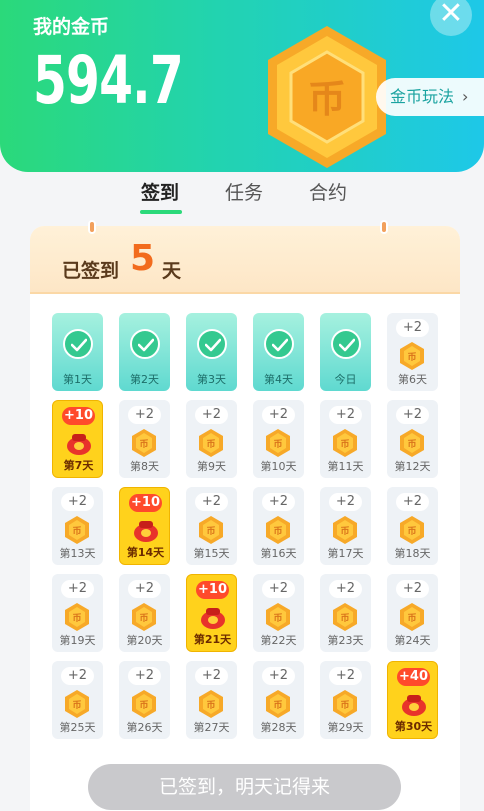  I want to click on checkin-day: +2 币第10天, so click(278, 439).